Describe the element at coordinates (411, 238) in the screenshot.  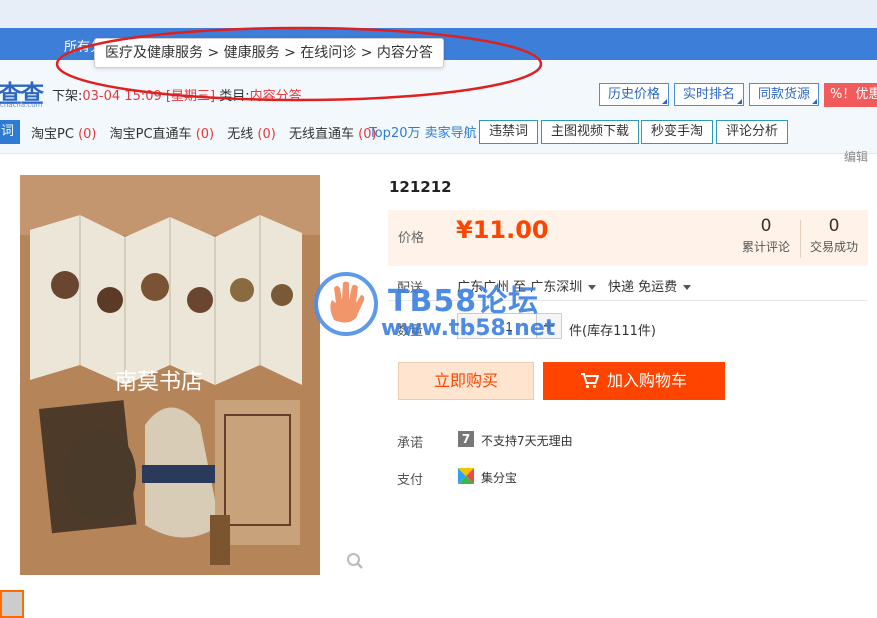
I see `price-label: 价格` at that location.